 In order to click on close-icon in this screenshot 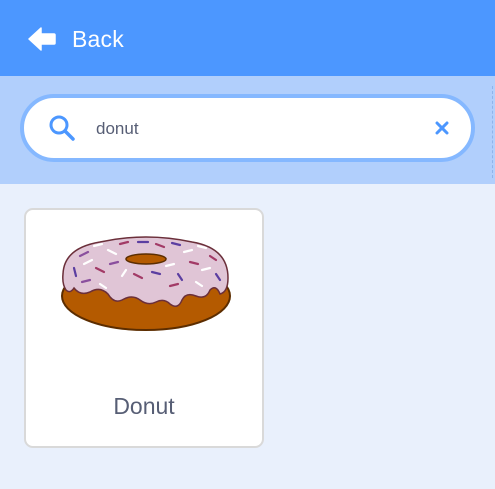, I will do `click(442, 128)`.